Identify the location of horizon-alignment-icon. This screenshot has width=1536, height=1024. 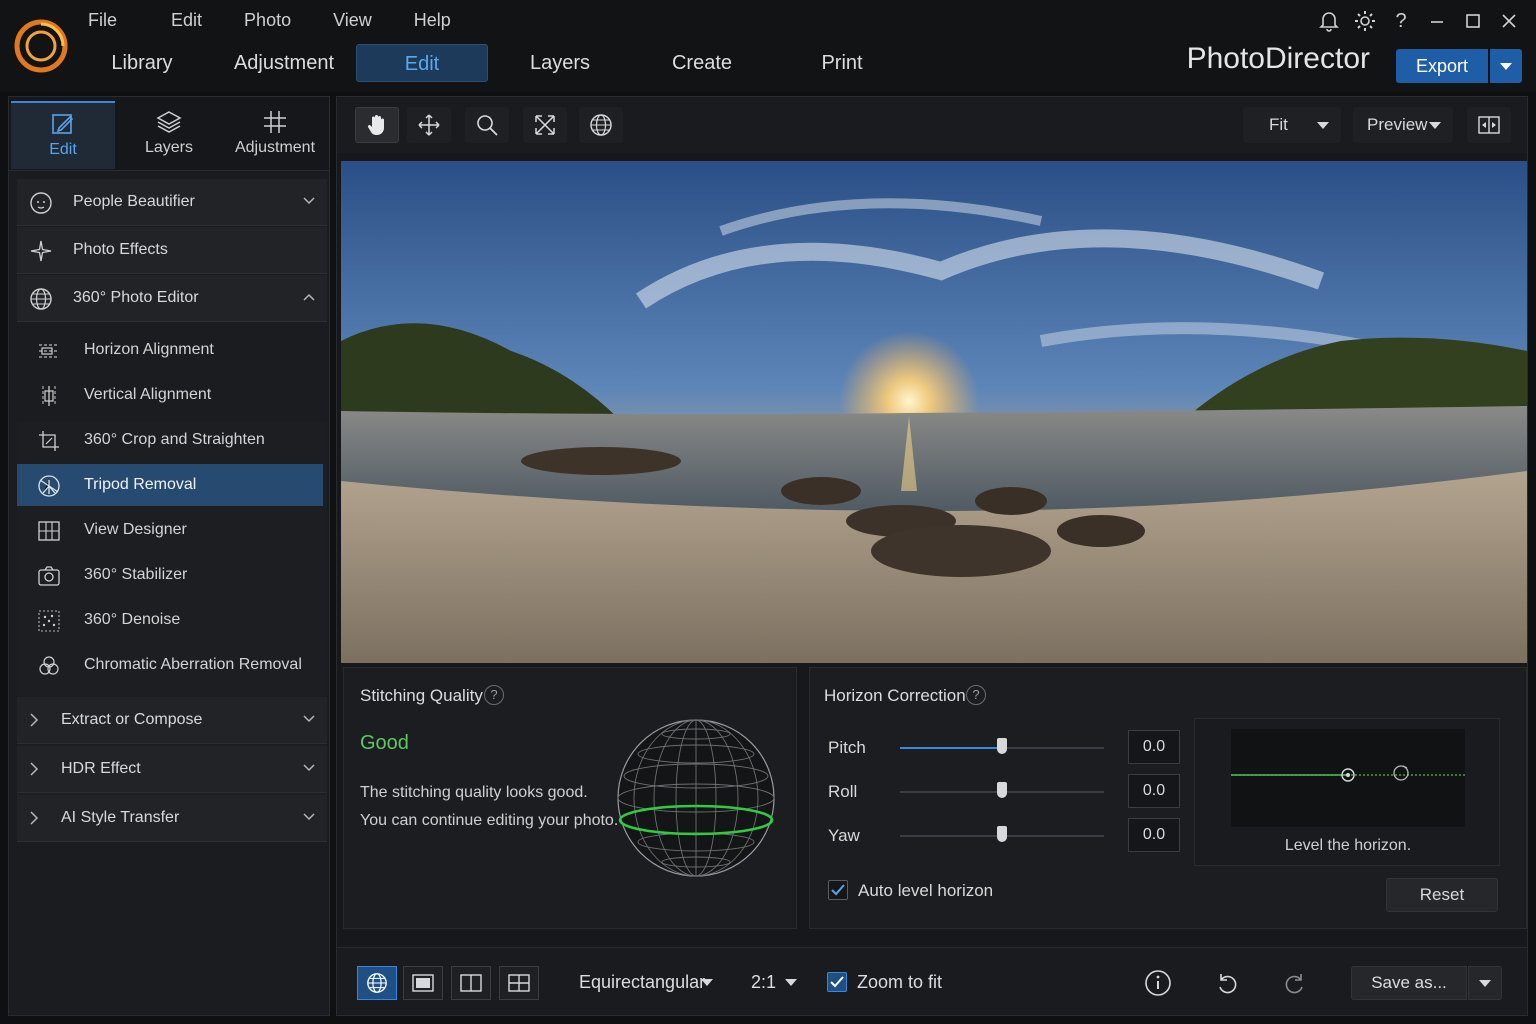
(49, 351).